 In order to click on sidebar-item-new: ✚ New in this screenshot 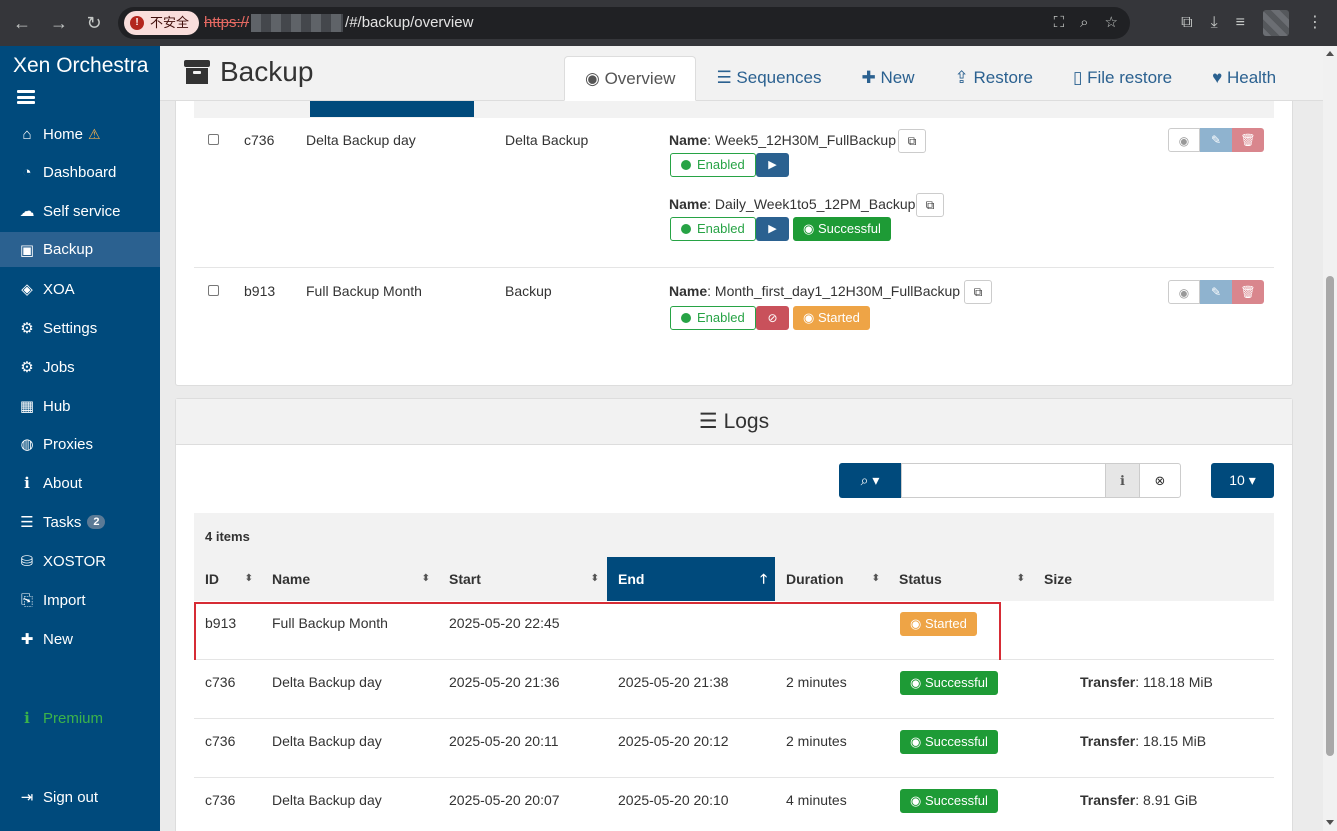, I will do `click(80, 639)`.